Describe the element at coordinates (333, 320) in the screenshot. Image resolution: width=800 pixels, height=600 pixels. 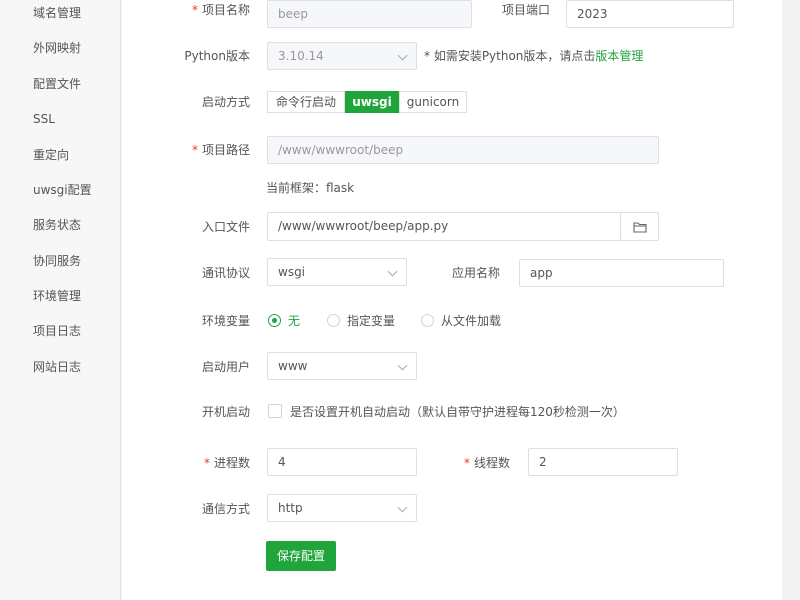
I see `env-specified-radio` at that location.